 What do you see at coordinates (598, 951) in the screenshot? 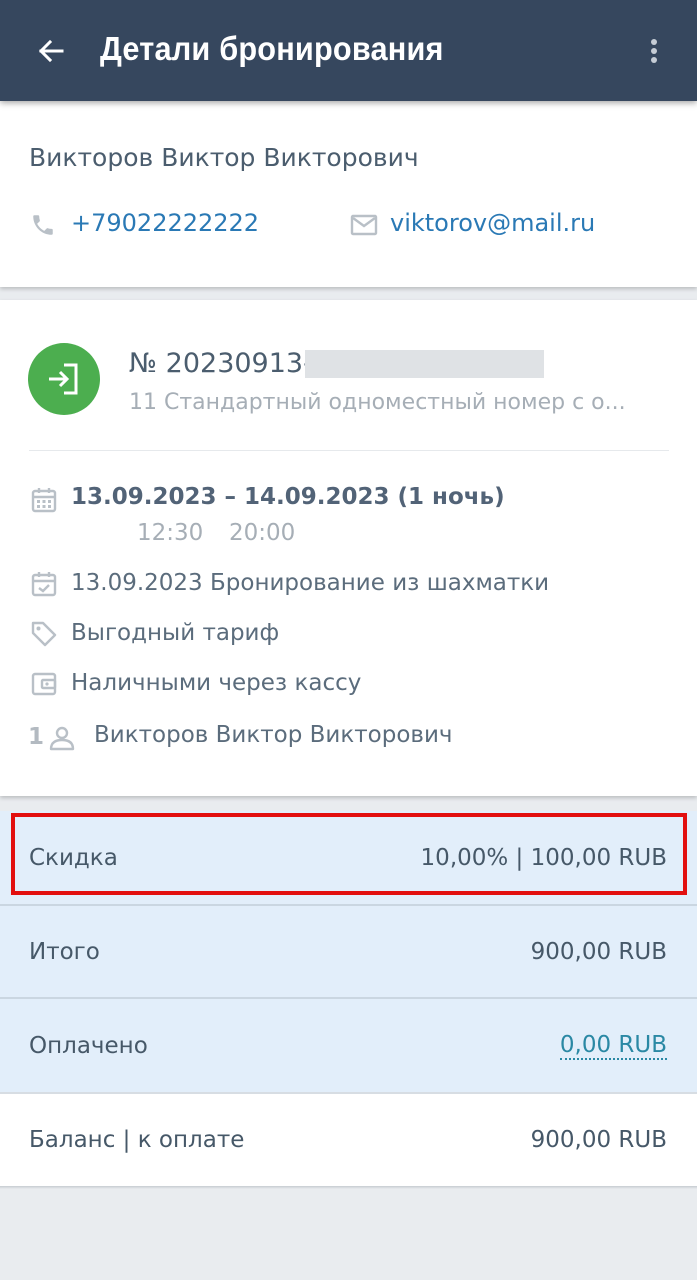
I see `total-value: 900,00 RUB` at bounding box center [598, 951].